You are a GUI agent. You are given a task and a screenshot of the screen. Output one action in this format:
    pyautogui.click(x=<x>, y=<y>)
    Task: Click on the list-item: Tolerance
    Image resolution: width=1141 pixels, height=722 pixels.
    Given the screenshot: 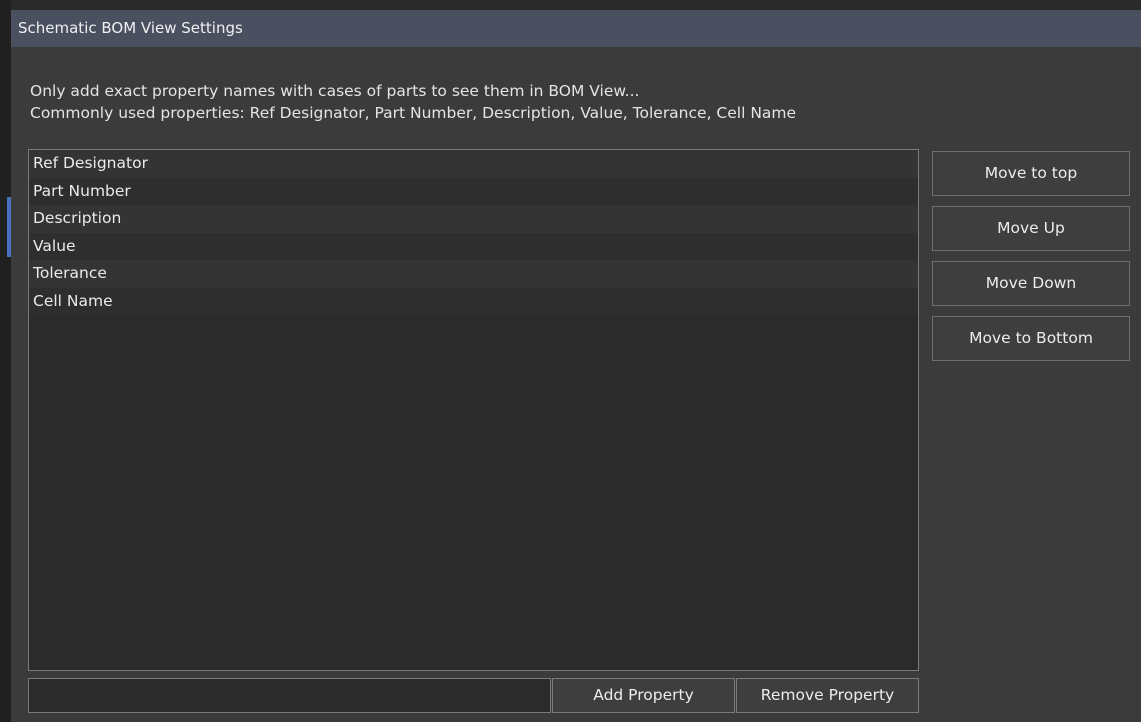 What is the action you would take?
    pyautogui.click(x=473, y=274)
    